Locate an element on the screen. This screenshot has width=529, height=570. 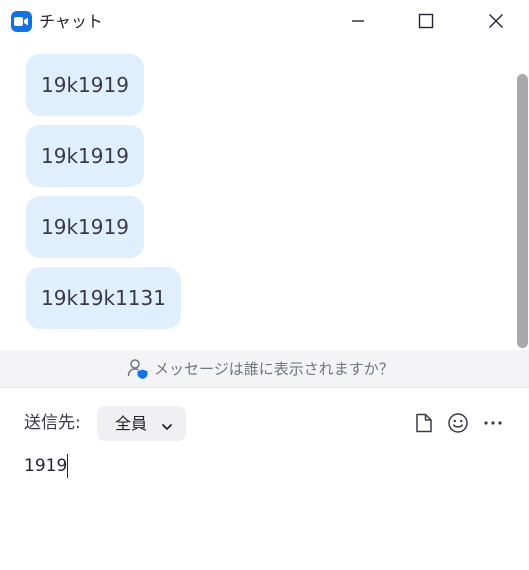
person-shield-icon is located at coordinates (138, 371).